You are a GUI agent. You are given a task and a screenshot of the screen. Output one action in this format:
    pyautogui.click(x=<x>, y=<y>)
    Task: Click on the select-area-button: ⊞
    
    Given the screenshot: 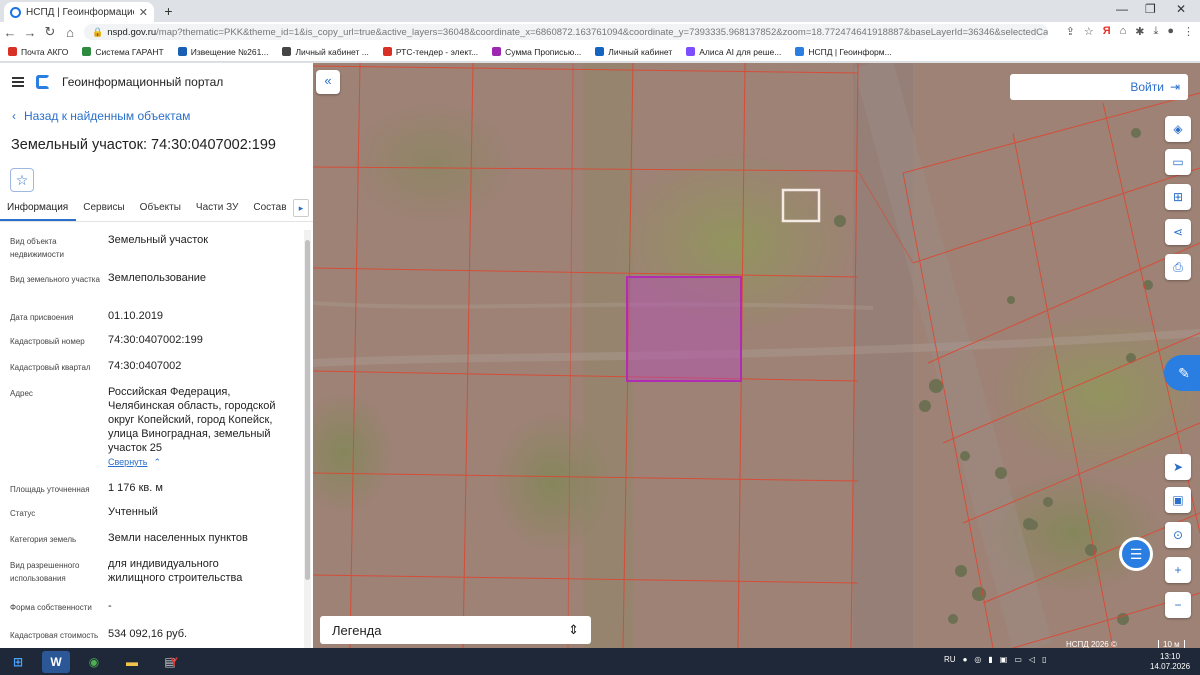 What is the action you would take?
    pyautogui.click(x=1178, y=197)
    